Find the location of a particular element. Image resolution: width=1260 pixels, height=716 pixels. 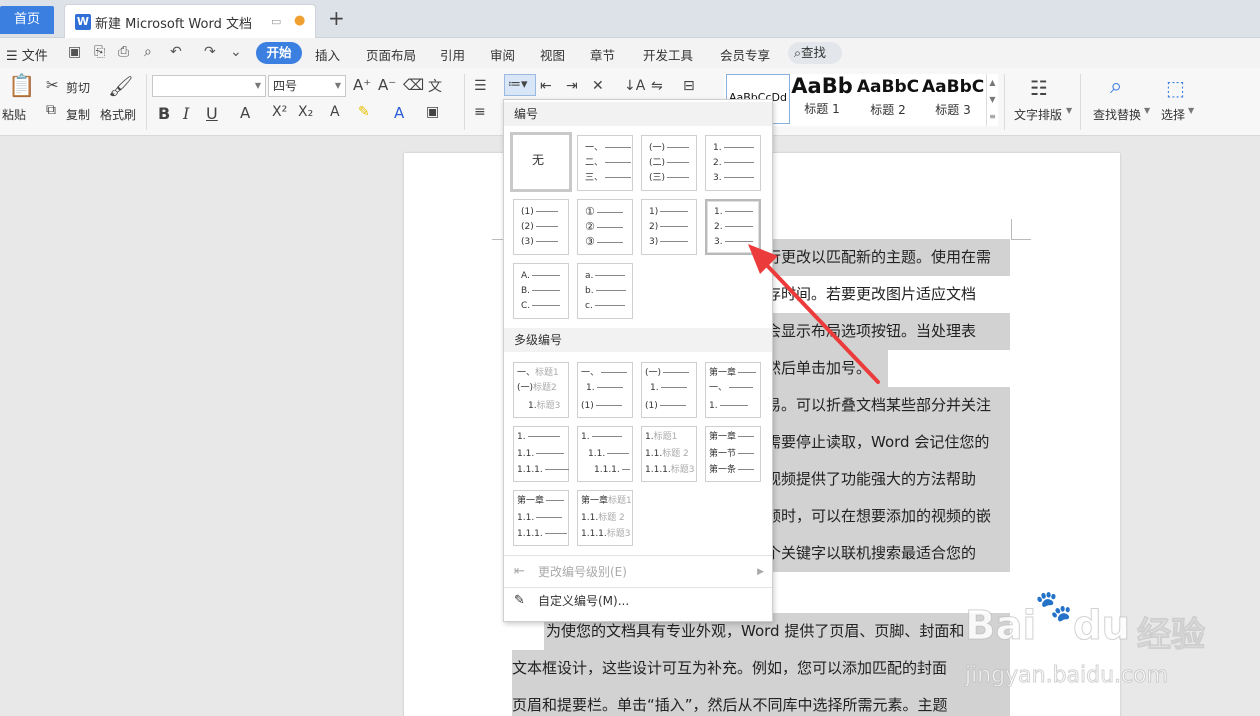

numbering-row: ① is located at coordinates (604, 212).